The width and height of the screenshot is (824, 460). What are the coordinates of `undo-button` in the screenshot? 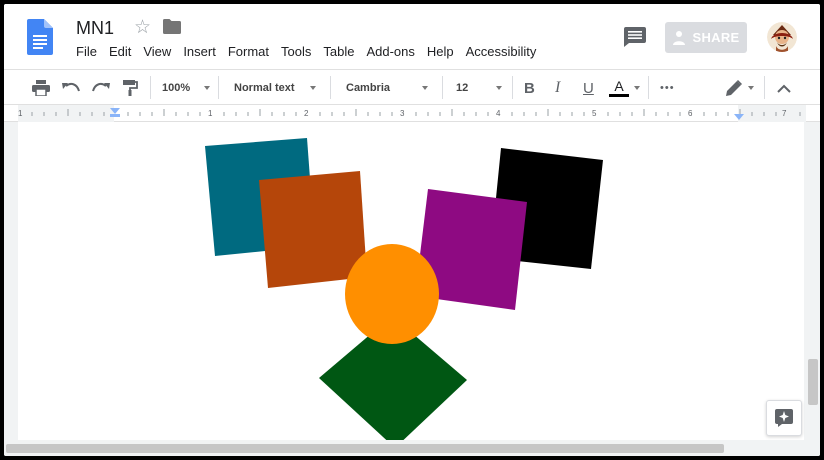 It's located at (71, 88).